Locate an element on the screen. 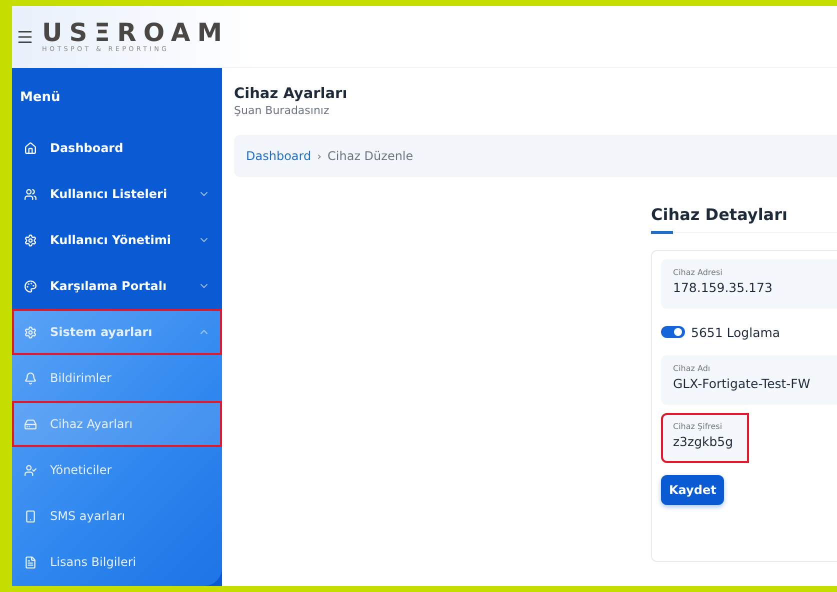 The width and height of the screenshot is (837, 592). sidebar-item: SMS ayarları is located at coordinates (117, 516).